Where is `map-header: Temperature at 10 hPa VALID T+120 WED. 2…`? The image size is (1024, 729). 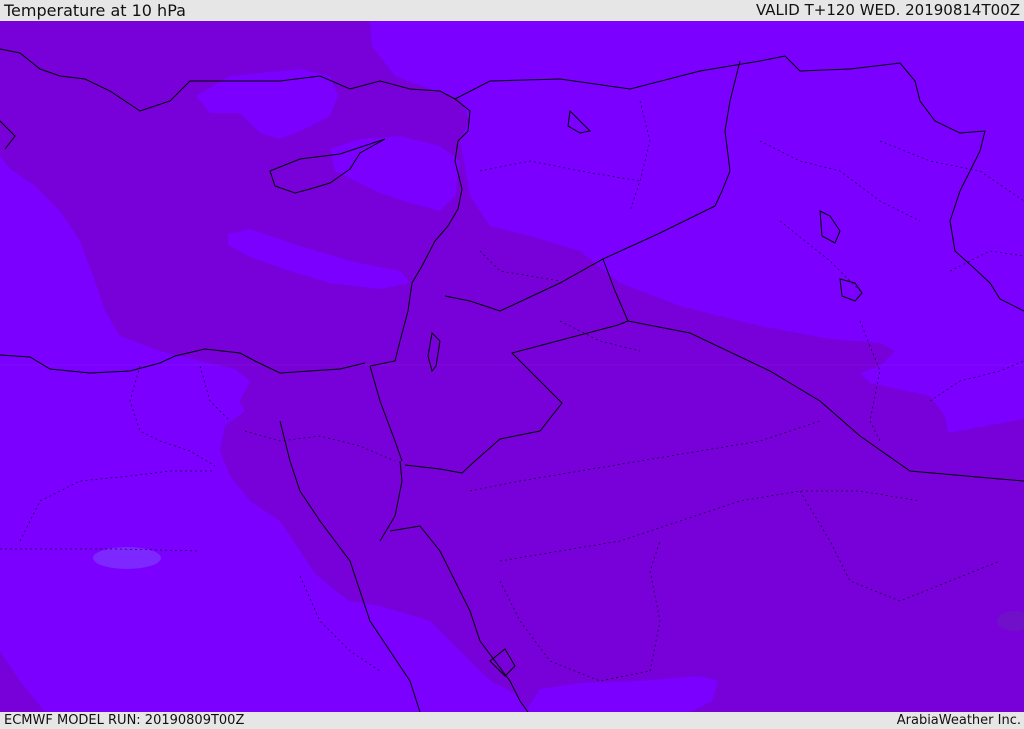
map-header: Temperature at 10 hPa VALID T+120 WED. 2… is located at coordinates (512, 10).